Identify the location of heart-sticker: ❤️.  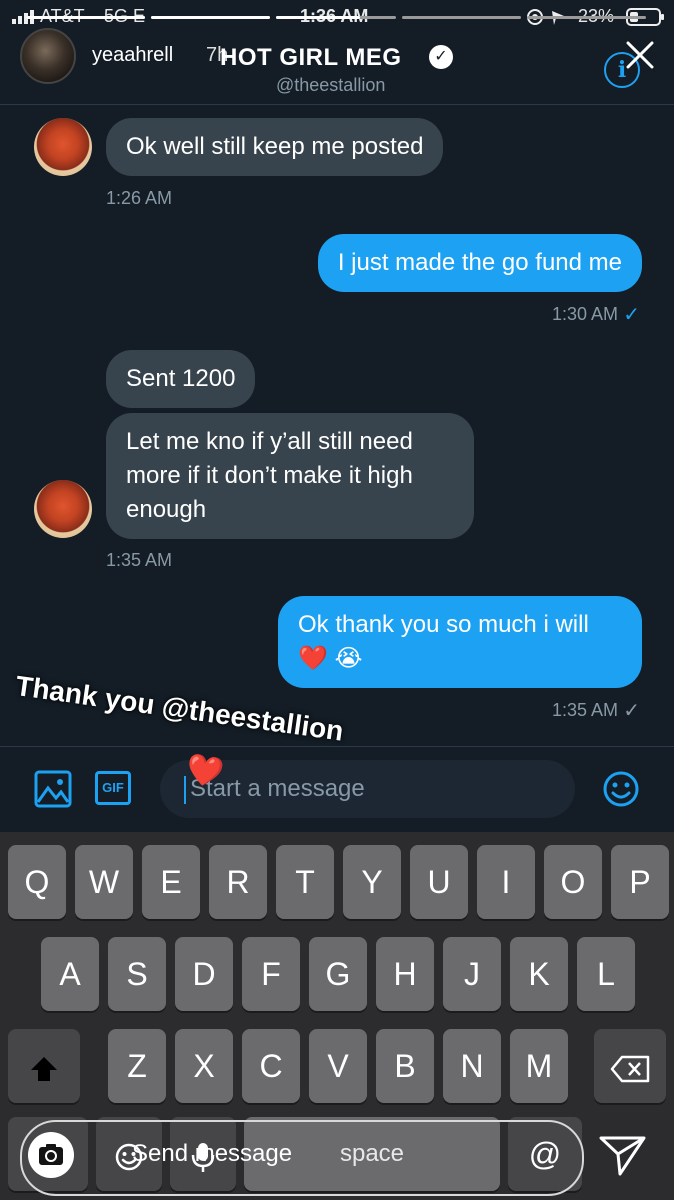
(204, 771).